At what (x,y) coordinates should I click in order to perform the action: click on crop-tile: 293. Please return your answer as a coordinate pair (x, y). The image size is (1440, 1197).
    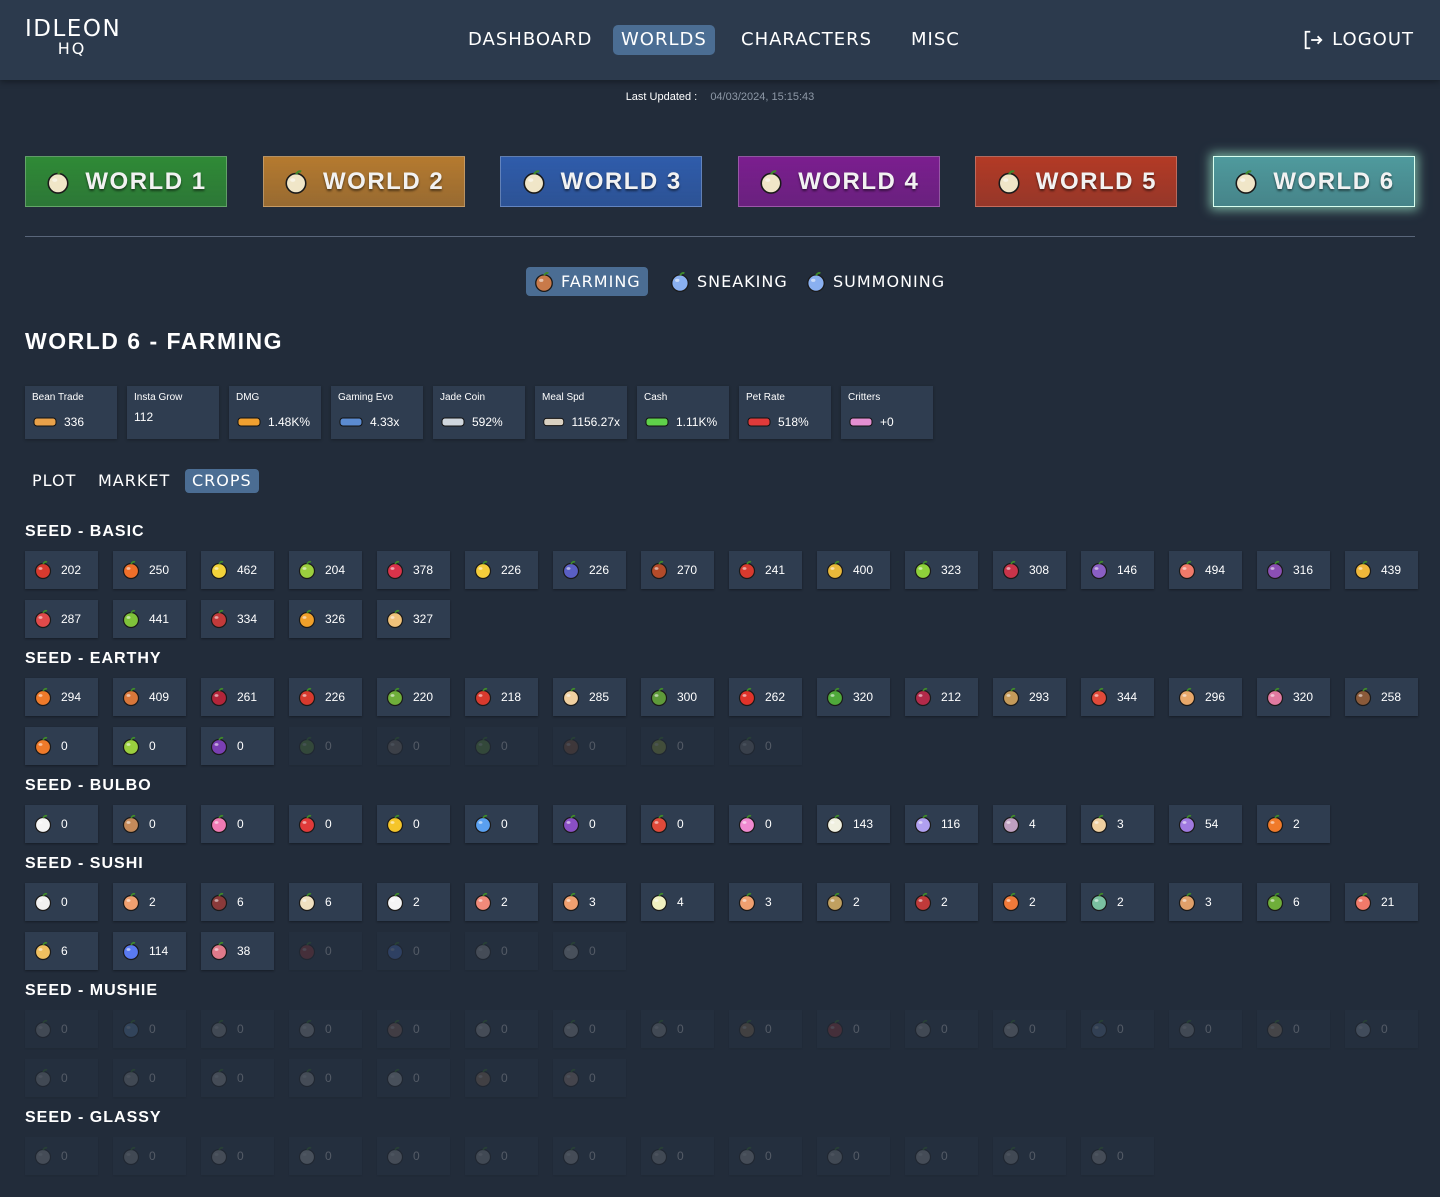
    Looking at the image, I should click on (1029, 697).